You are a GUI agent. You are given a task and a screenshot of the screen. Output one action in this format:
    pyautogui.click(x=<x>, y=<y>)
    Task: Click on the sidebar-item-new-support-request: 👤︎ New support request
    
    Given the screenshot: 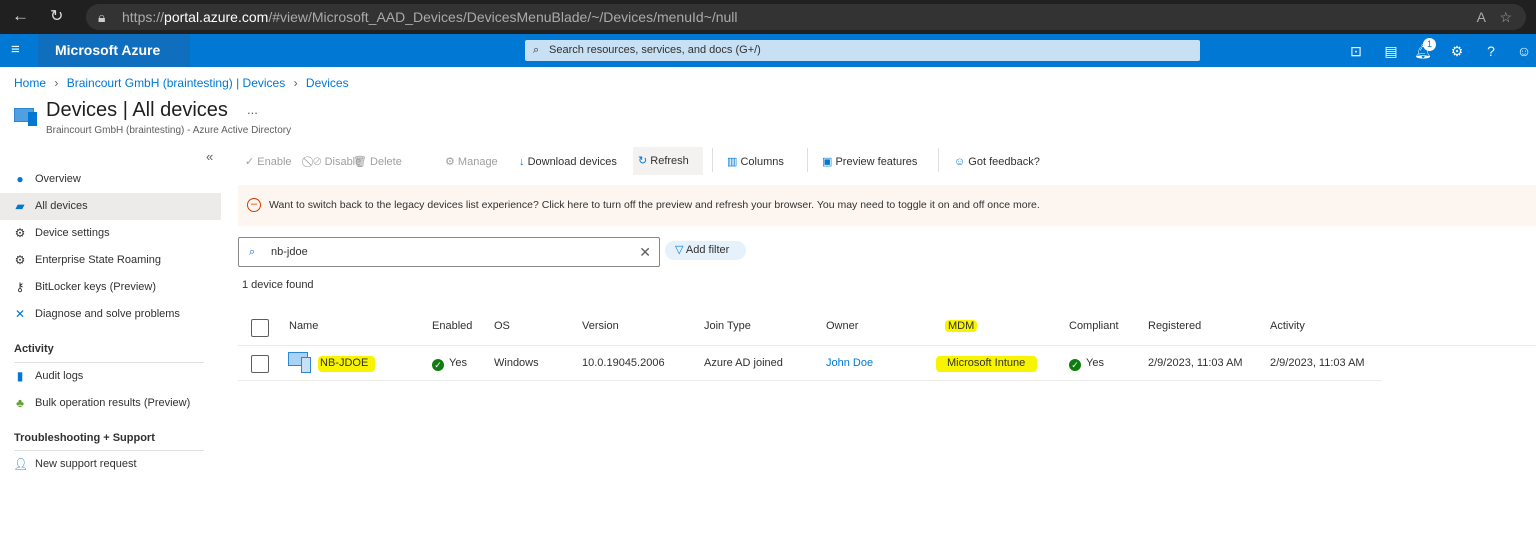 What is the action you would take?
    pyautogui.click(x=110, y=464)
    